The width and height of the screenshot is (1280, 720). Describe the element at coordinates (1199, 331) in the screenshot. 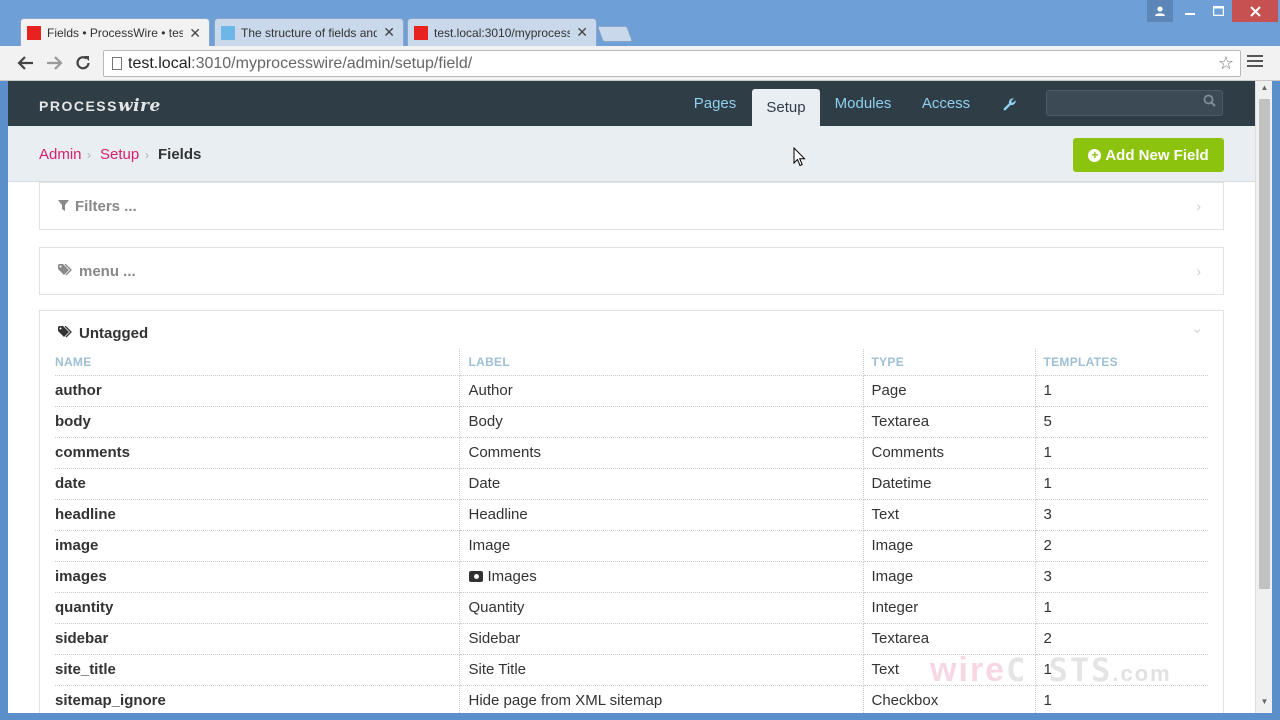

I see `chevron-down-icon: ›` at that location.